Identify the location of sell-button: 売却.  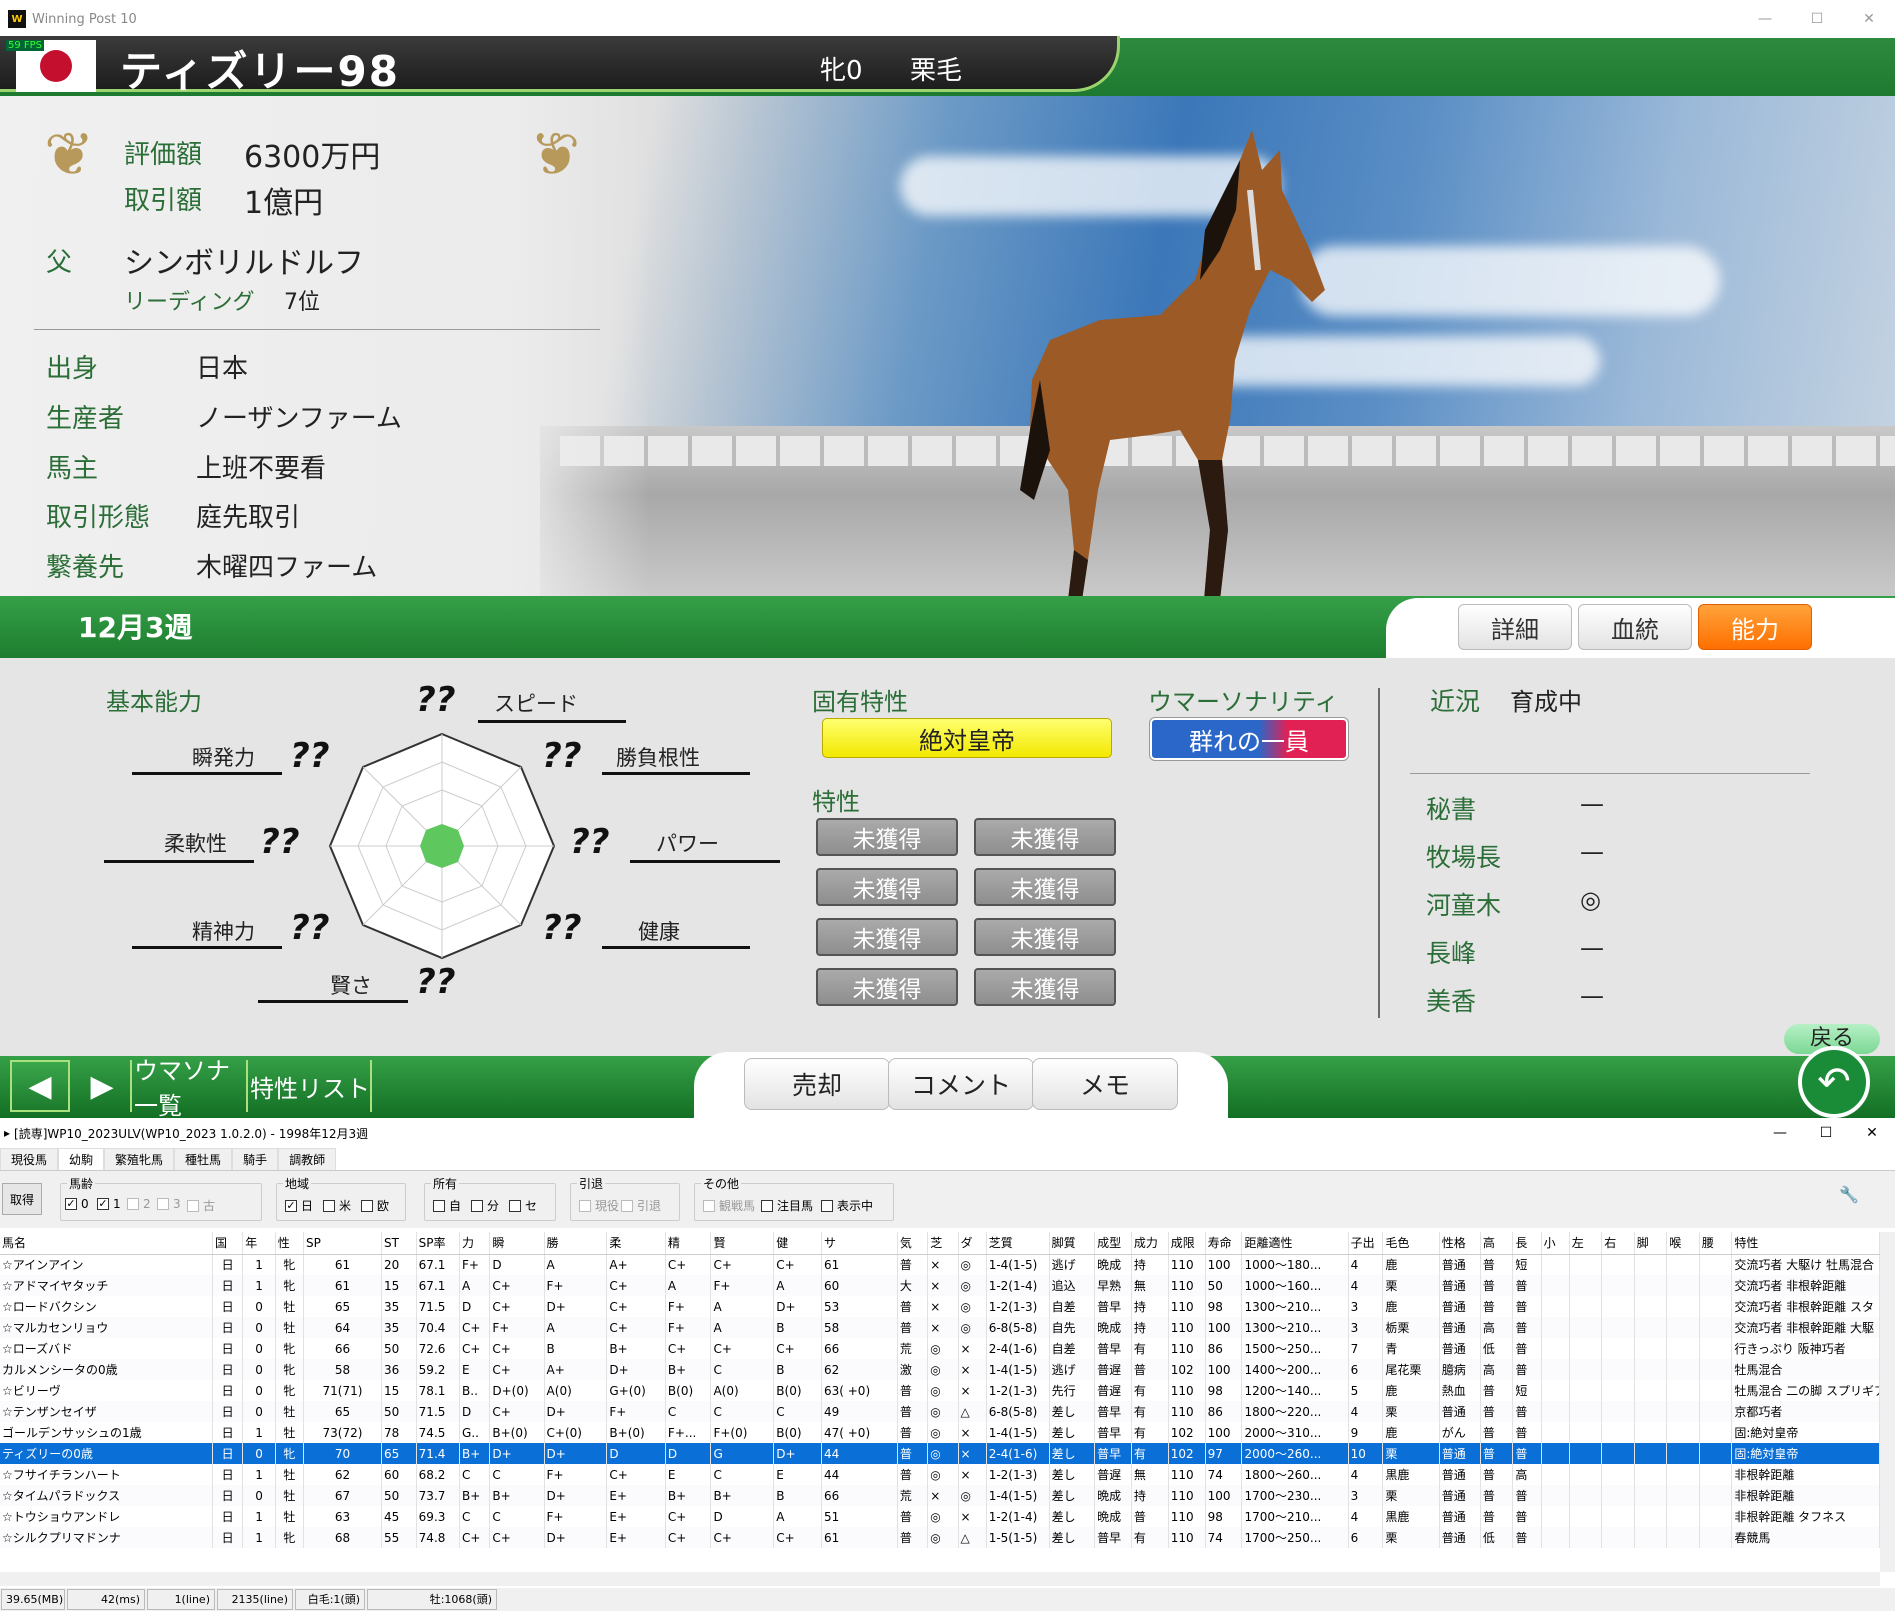
(817, 1084).